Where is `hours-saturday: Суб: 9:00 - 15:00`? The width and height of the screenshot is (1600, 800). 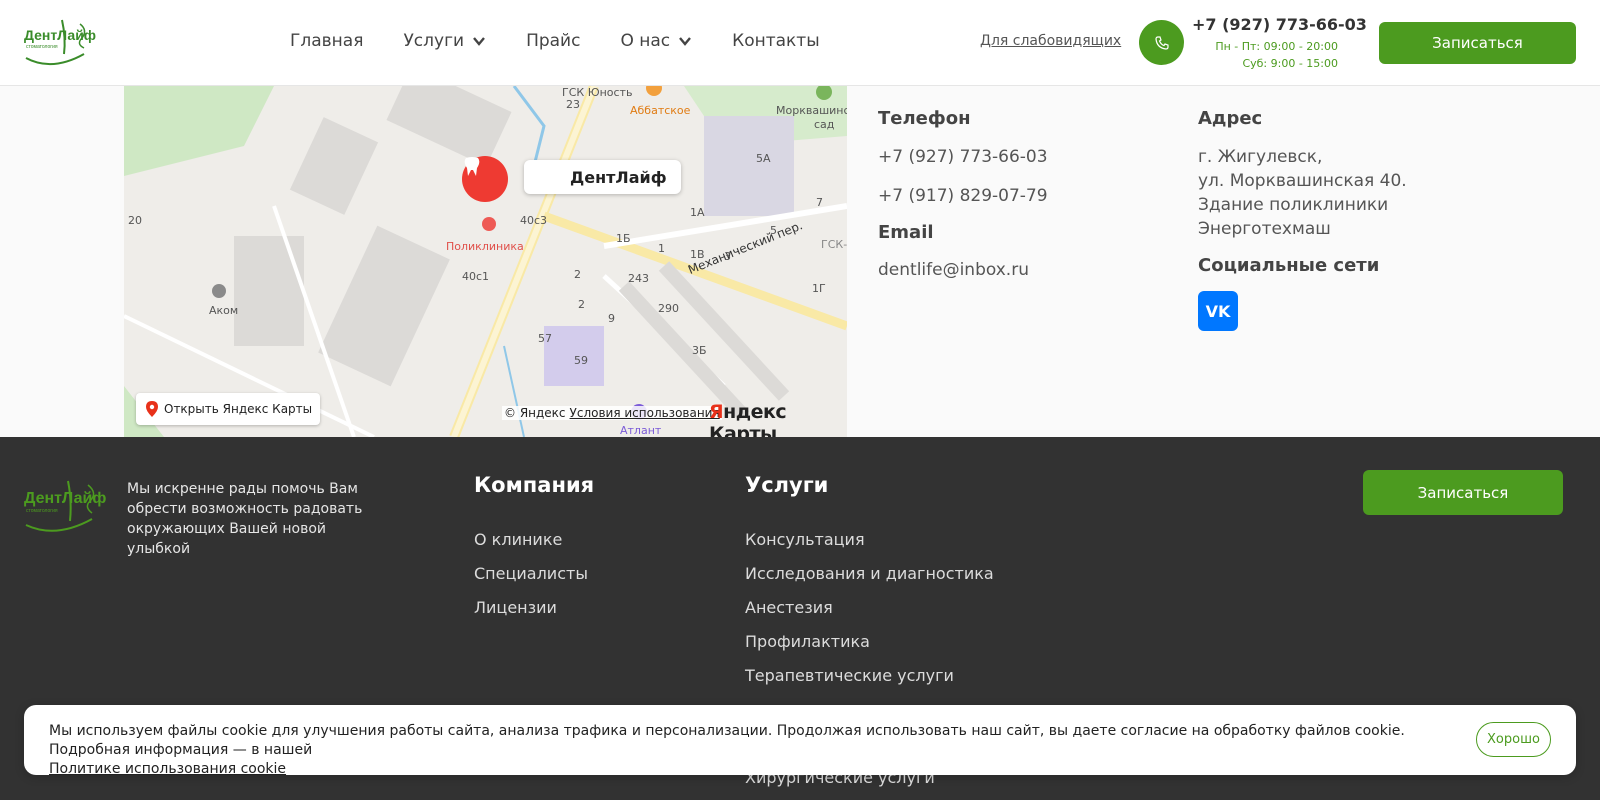
hours-saturday: Суб: 9:00 - 15:00 is located at coordinates (1290, 63).